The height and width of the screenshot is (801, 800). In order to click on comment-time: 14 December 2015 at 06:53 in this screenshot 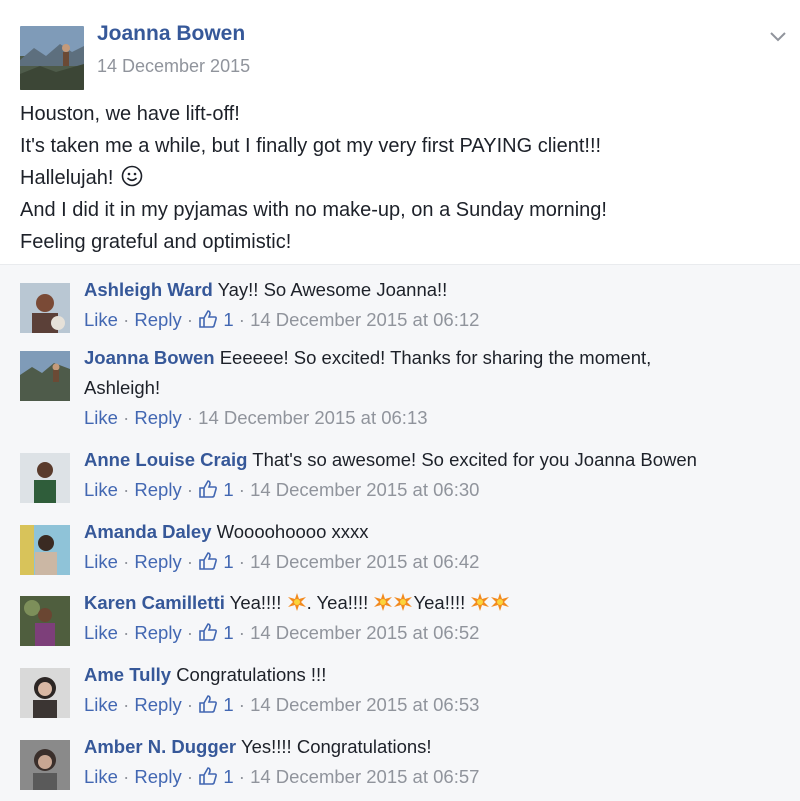, I will do `click(364, 704)`.